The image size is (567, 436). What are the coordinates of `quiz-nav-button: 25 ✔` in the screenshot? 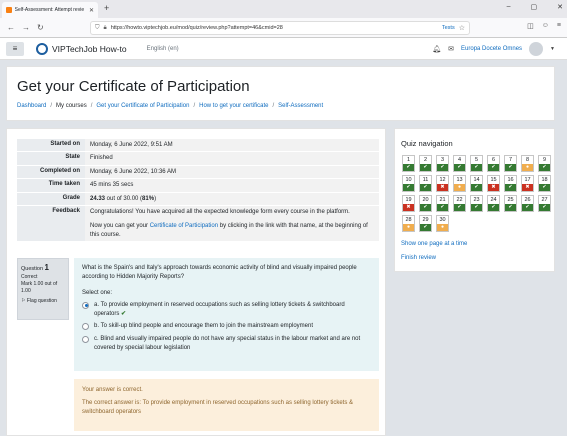 It's located at (510, 203).